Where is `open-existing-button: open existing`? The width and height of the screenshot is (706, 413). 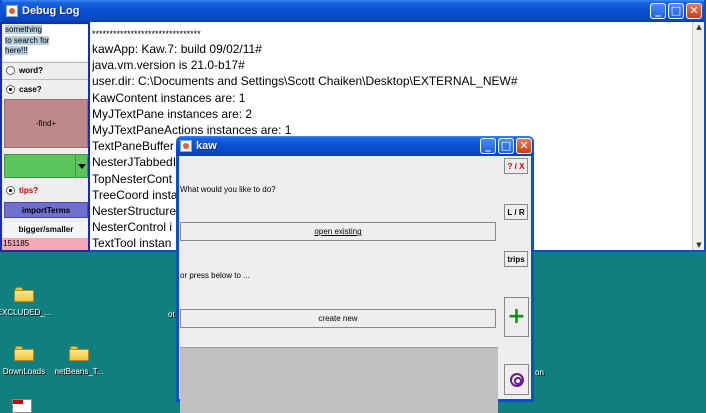
open-existing-button: open existing is located at coordinates (338, 231).